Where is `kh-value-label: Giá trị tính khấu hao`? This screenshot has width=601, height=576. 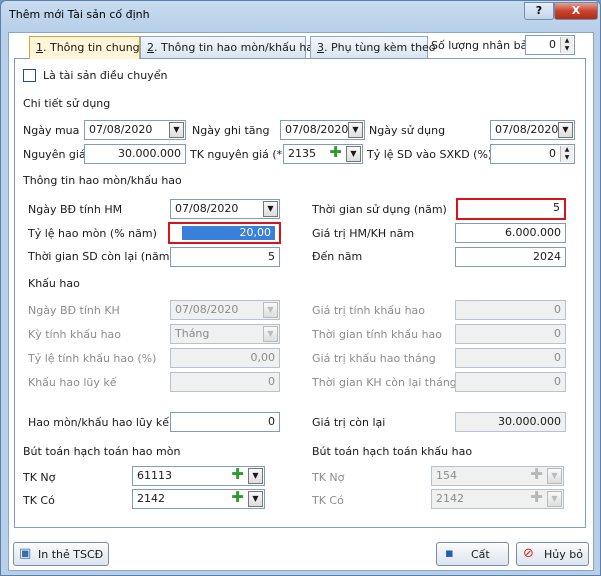 kh-value-label: Giá trị tính khấu hao is located at coordinates (369, 310).